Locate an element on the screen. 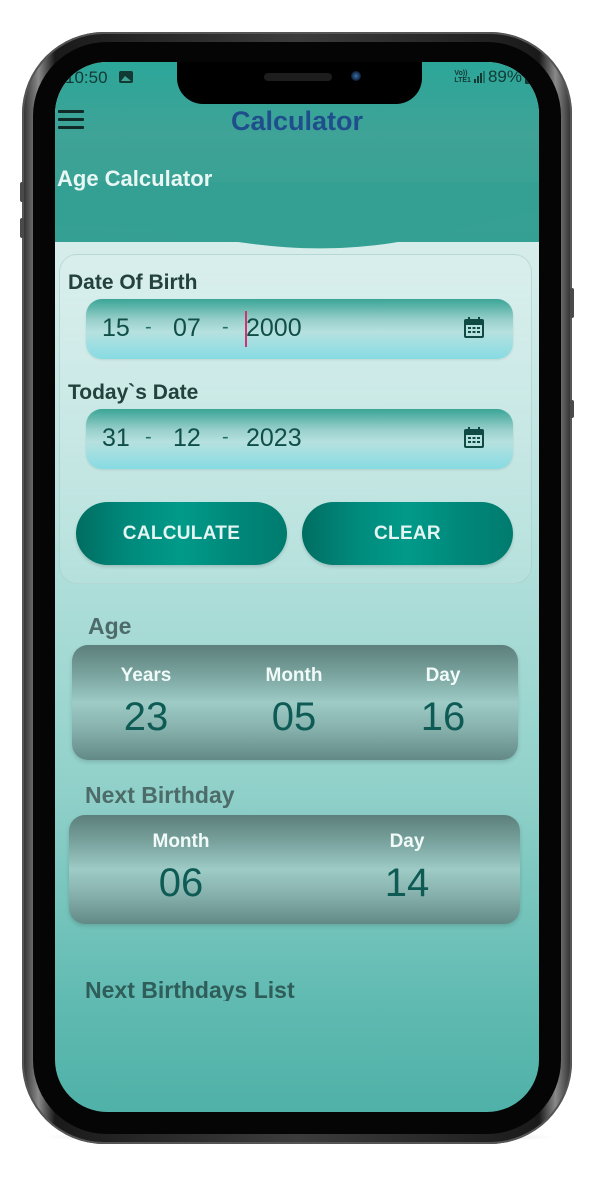  volte-lte-icon: Vo)) LTE1 is located at coordinates (462, 77).